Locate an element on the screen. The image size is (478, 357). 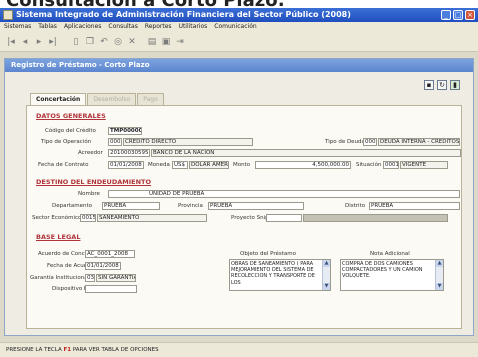
menu-aplicaciones: Aplicaciones is located at coordinates (82, 27).